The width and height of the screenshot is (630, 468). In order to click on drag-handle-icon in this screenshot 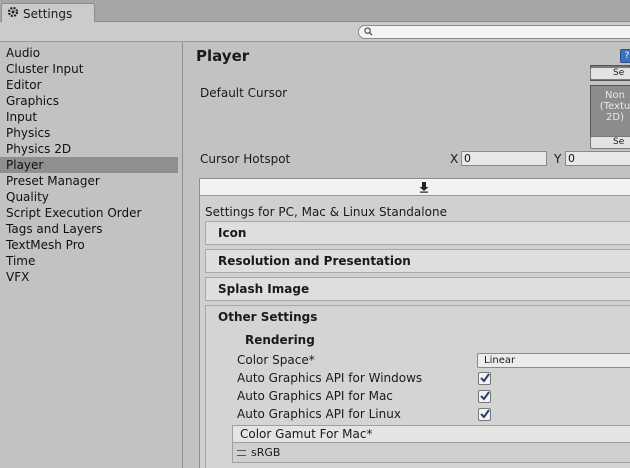, I will do `click(241, 452)`.